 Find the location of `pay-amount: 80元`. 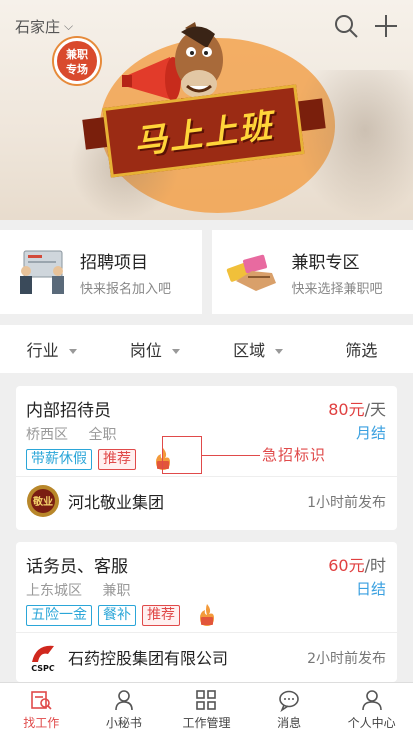

pay-amount: 80元 is located at coordinates (346, 409).